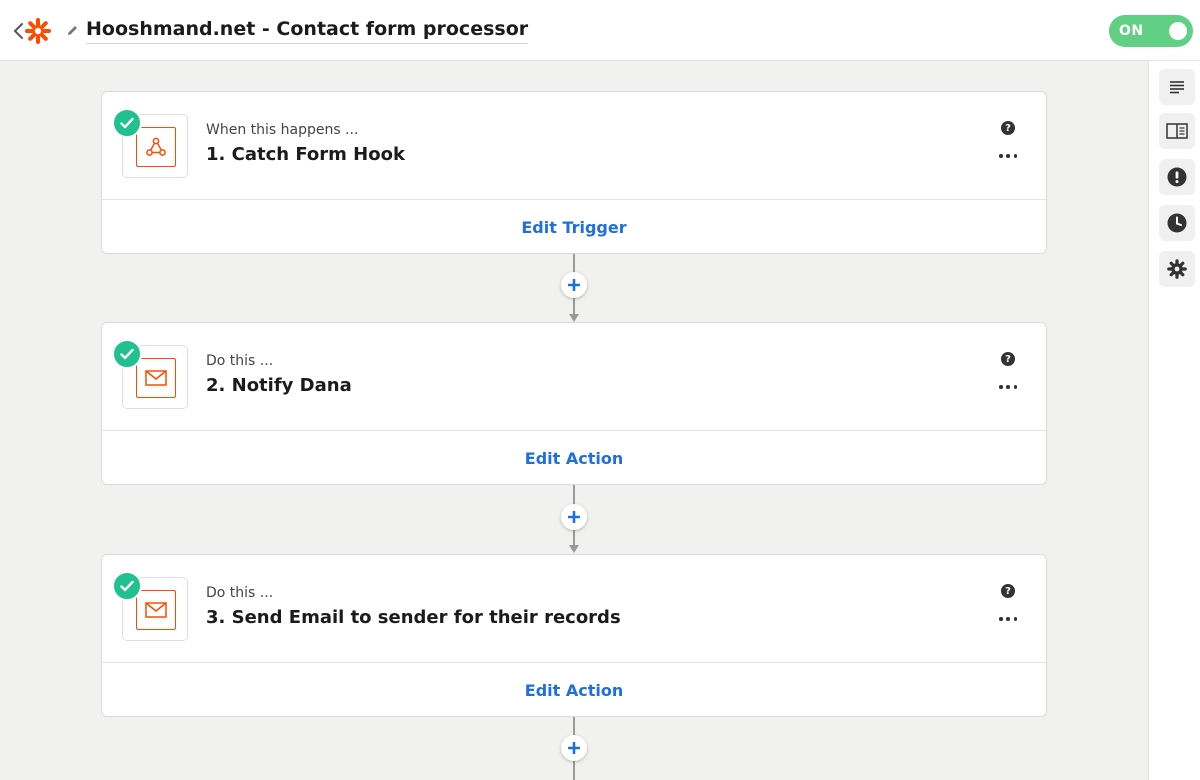 This screenshot has height=780, width=1200. I want to click on rail-history-button, so click(1177, 223).